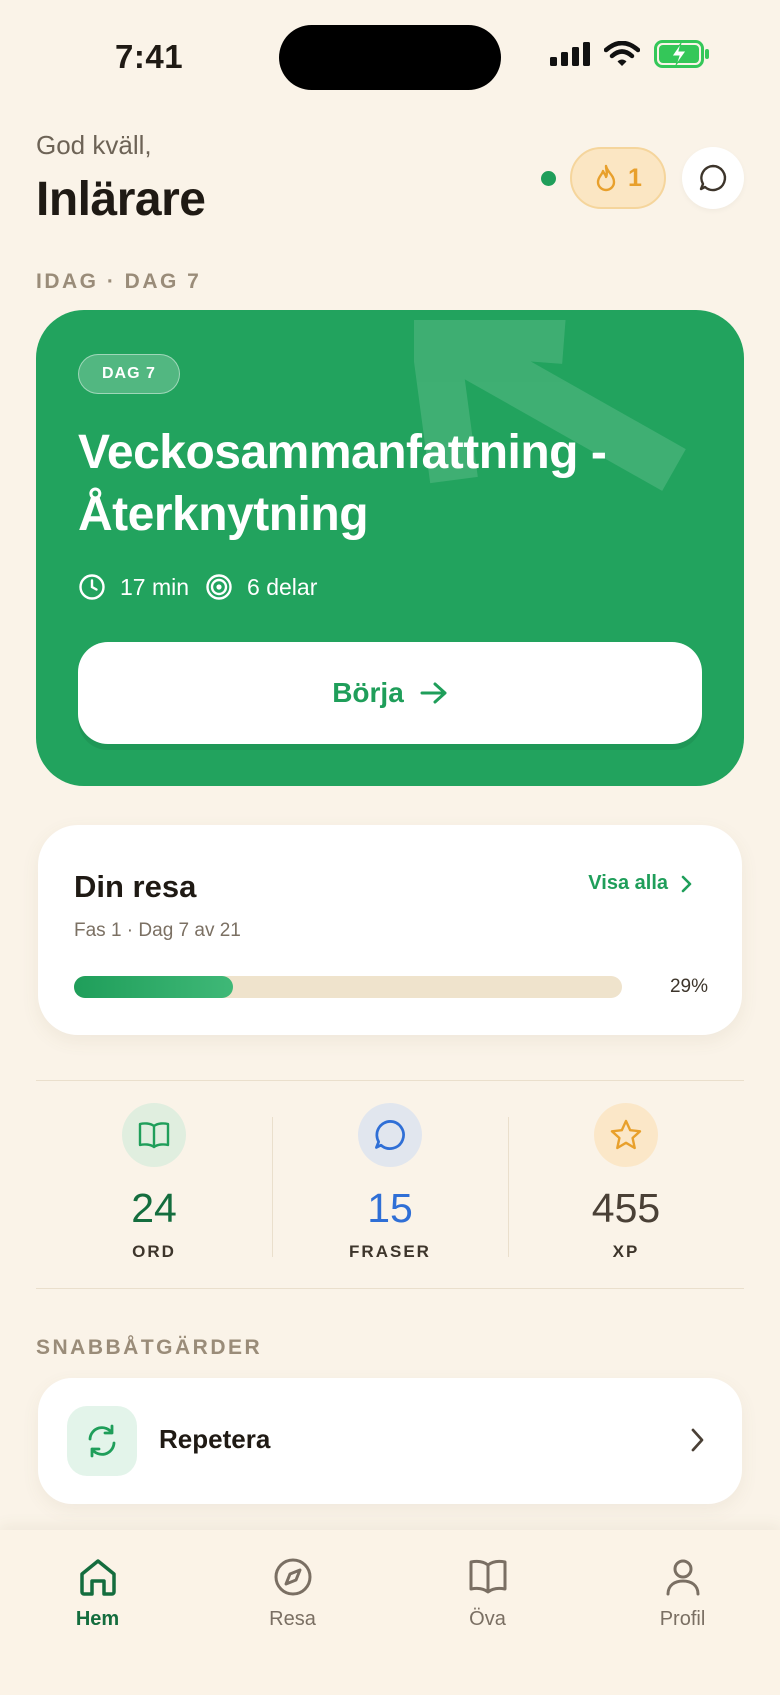 The width and height of the screenshot is (780, 1695). I want to click on refresh-icon, so click(102, 1441).